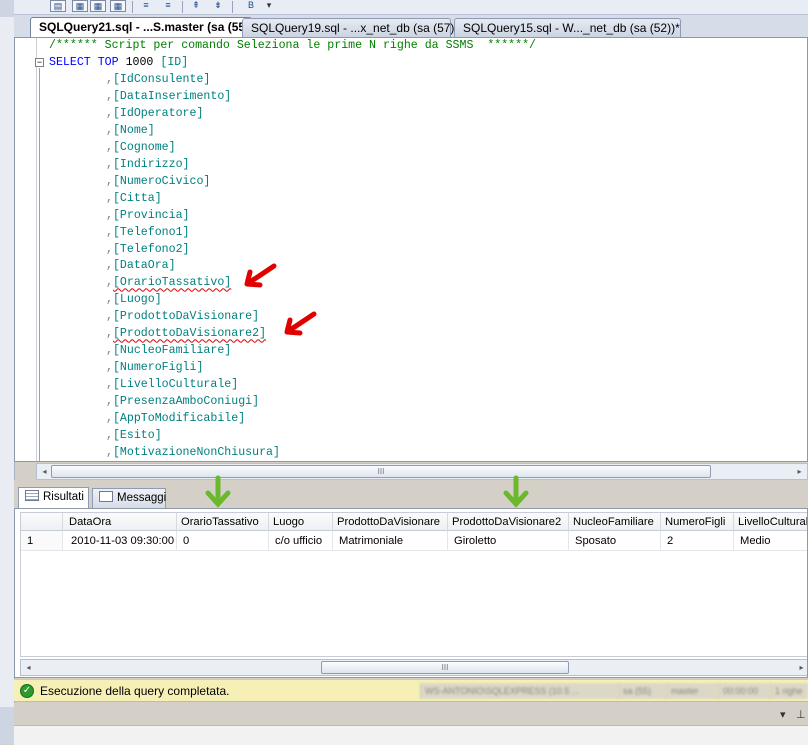 This screenshot has width=808, height=745. I want to click on editor-scroll-thumb: III, so click(381, 471).